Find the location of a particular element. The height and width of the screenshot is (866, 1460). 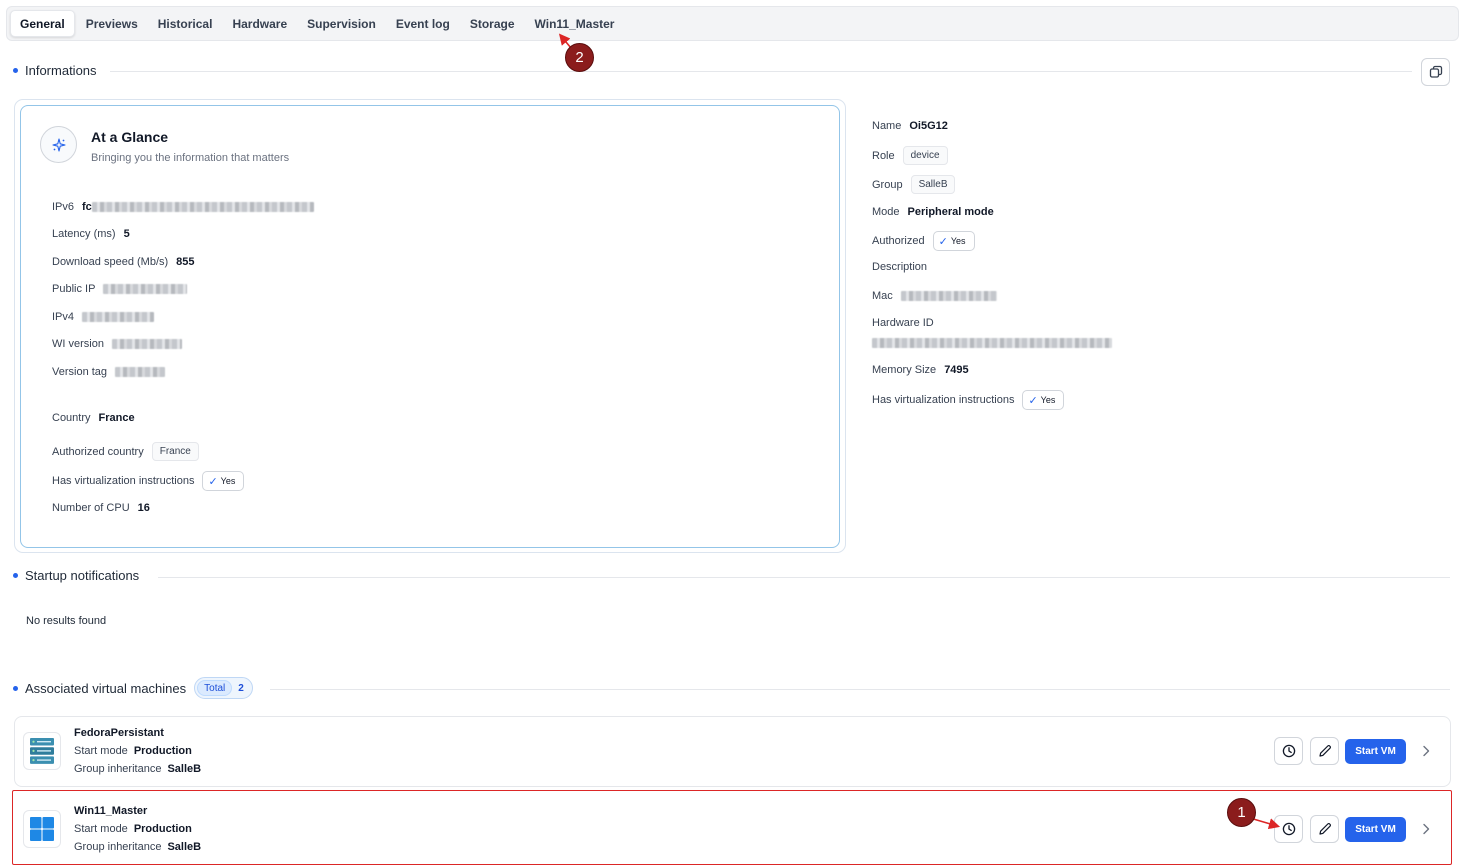

hardware-id-row: Hardware ID is located at coordinates (907, 323).